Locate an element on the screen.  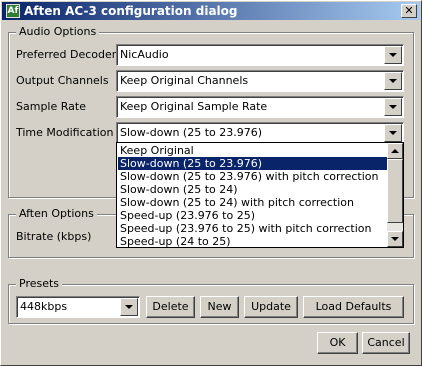
close-icon: ✕ is located at coordinates (409, 10).